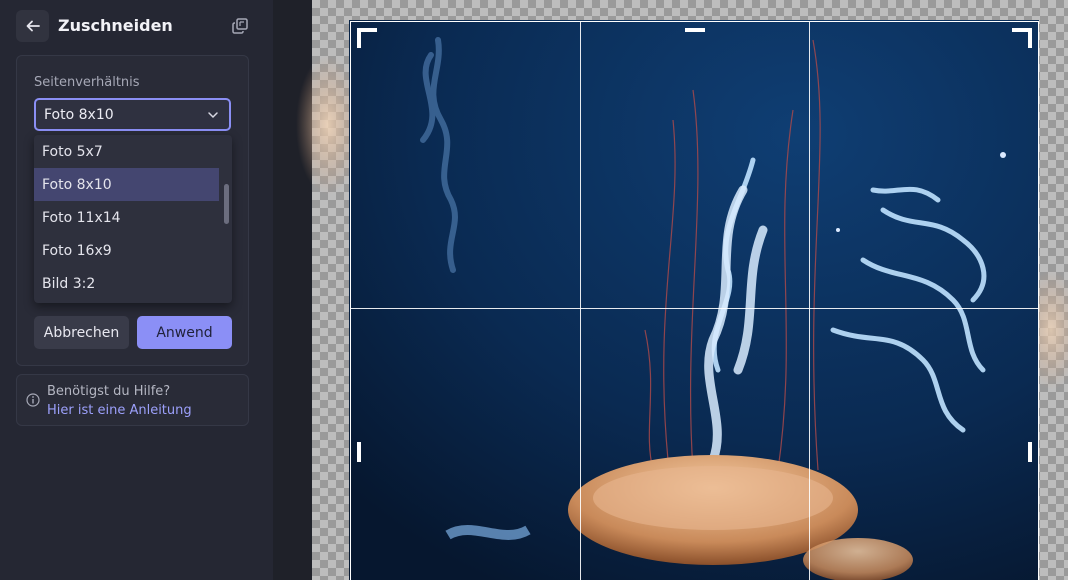 The height and width of the screenshot is (580, 1068). Describe the element at coordinates (87, 82) in the screenshot. I see `aspect-ratio-label: Seitenverhältnis` at that location.